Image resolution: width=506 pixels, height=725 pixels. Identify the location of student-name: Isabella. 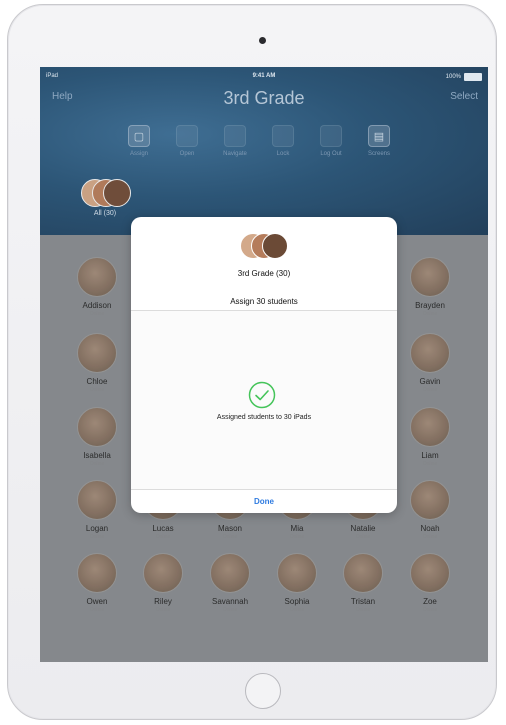
(97, 455).